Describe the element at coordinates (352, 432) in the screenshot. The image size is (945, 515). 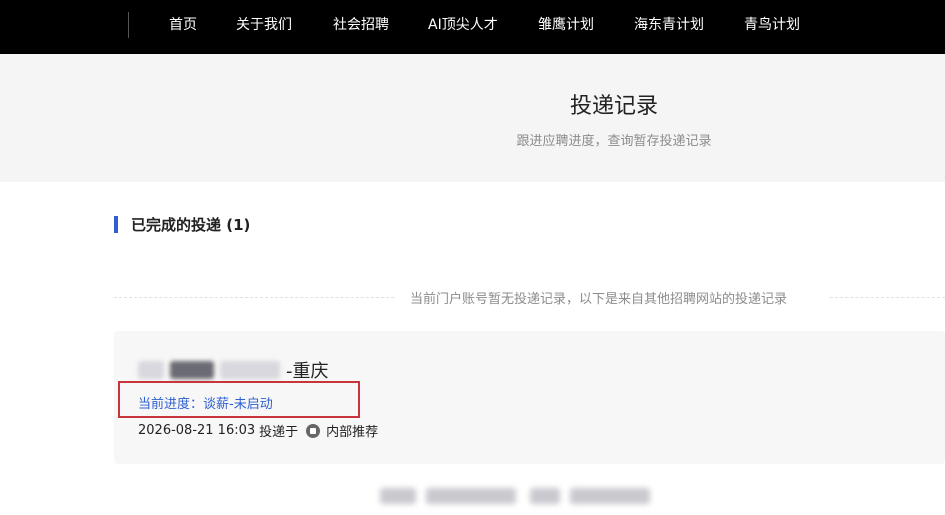
I see `application-source: 内部推荐` at that location.